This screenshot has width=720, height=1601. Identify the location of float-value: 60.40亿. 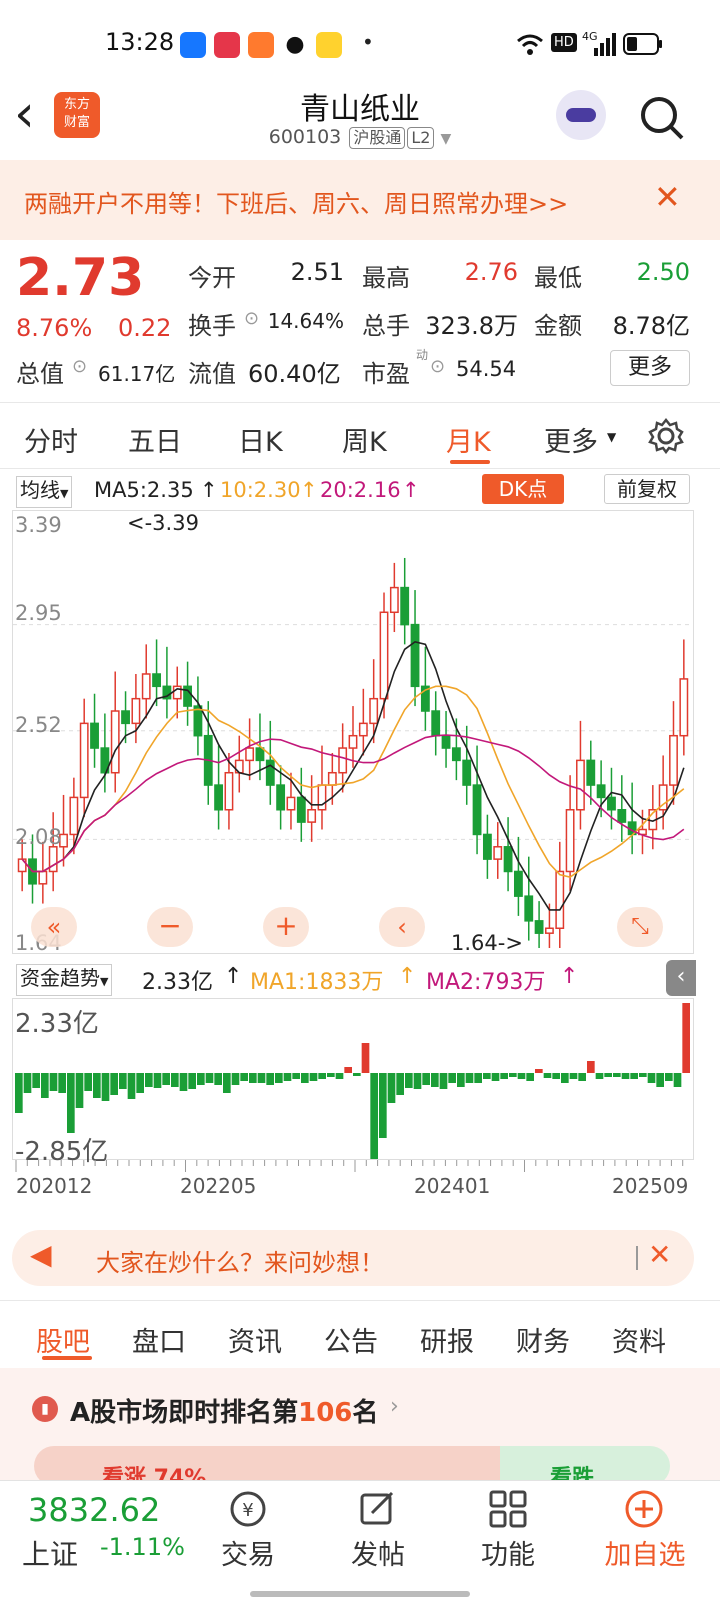
(294, 374).